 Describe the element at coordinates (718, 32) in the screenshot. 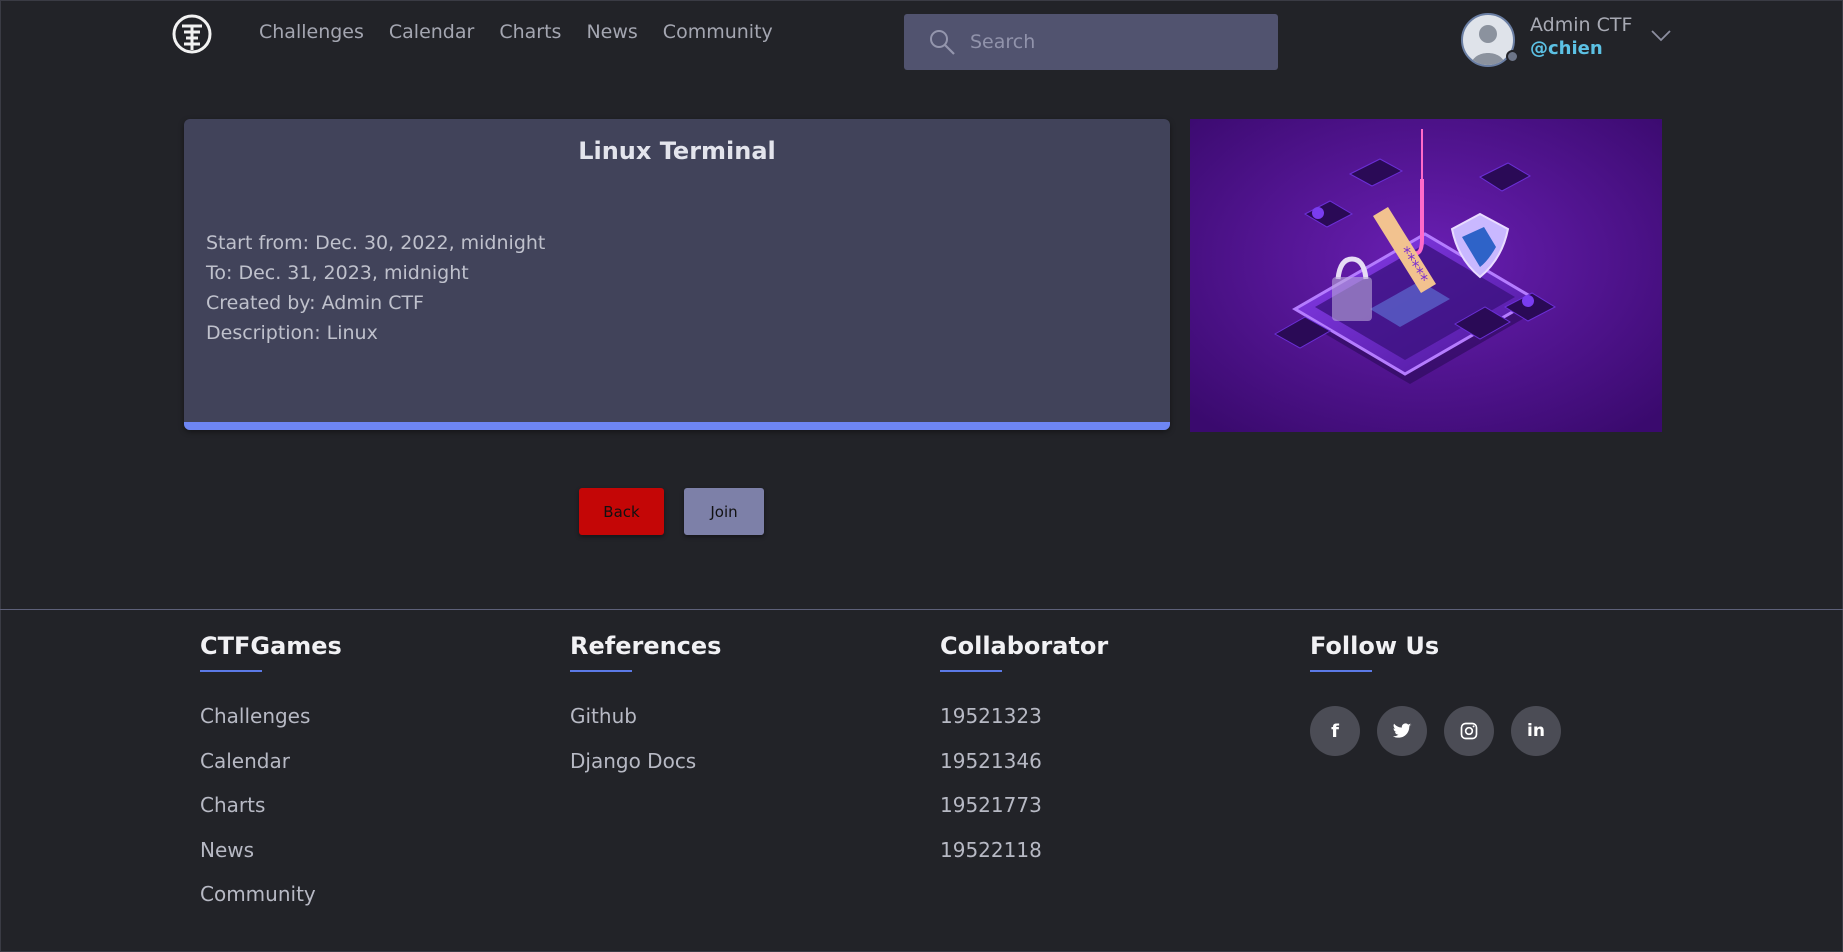

I see `nav-community: Community` at that location.